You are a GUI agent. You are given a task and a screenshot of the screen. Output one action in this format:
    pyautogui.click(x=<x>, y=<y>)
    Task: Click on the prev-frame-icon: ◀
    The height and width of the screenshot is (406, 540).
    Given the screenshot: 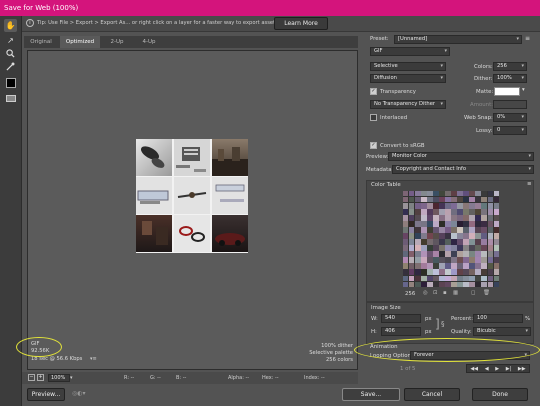 What is the action you would take?
    pyautogui.click(x=487, y=369)
    